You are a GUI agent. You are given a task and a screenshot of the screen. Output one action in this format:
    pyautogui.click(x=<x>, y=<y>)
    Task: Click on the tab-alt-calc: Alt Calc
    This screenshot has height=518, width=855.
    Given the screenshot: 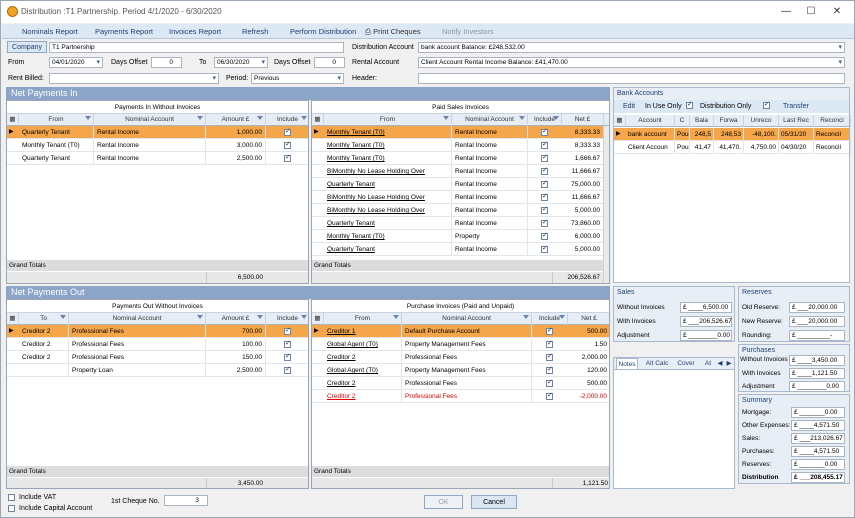 What is the action you would take?
    pyautogui.click(x=657, y=363)
    